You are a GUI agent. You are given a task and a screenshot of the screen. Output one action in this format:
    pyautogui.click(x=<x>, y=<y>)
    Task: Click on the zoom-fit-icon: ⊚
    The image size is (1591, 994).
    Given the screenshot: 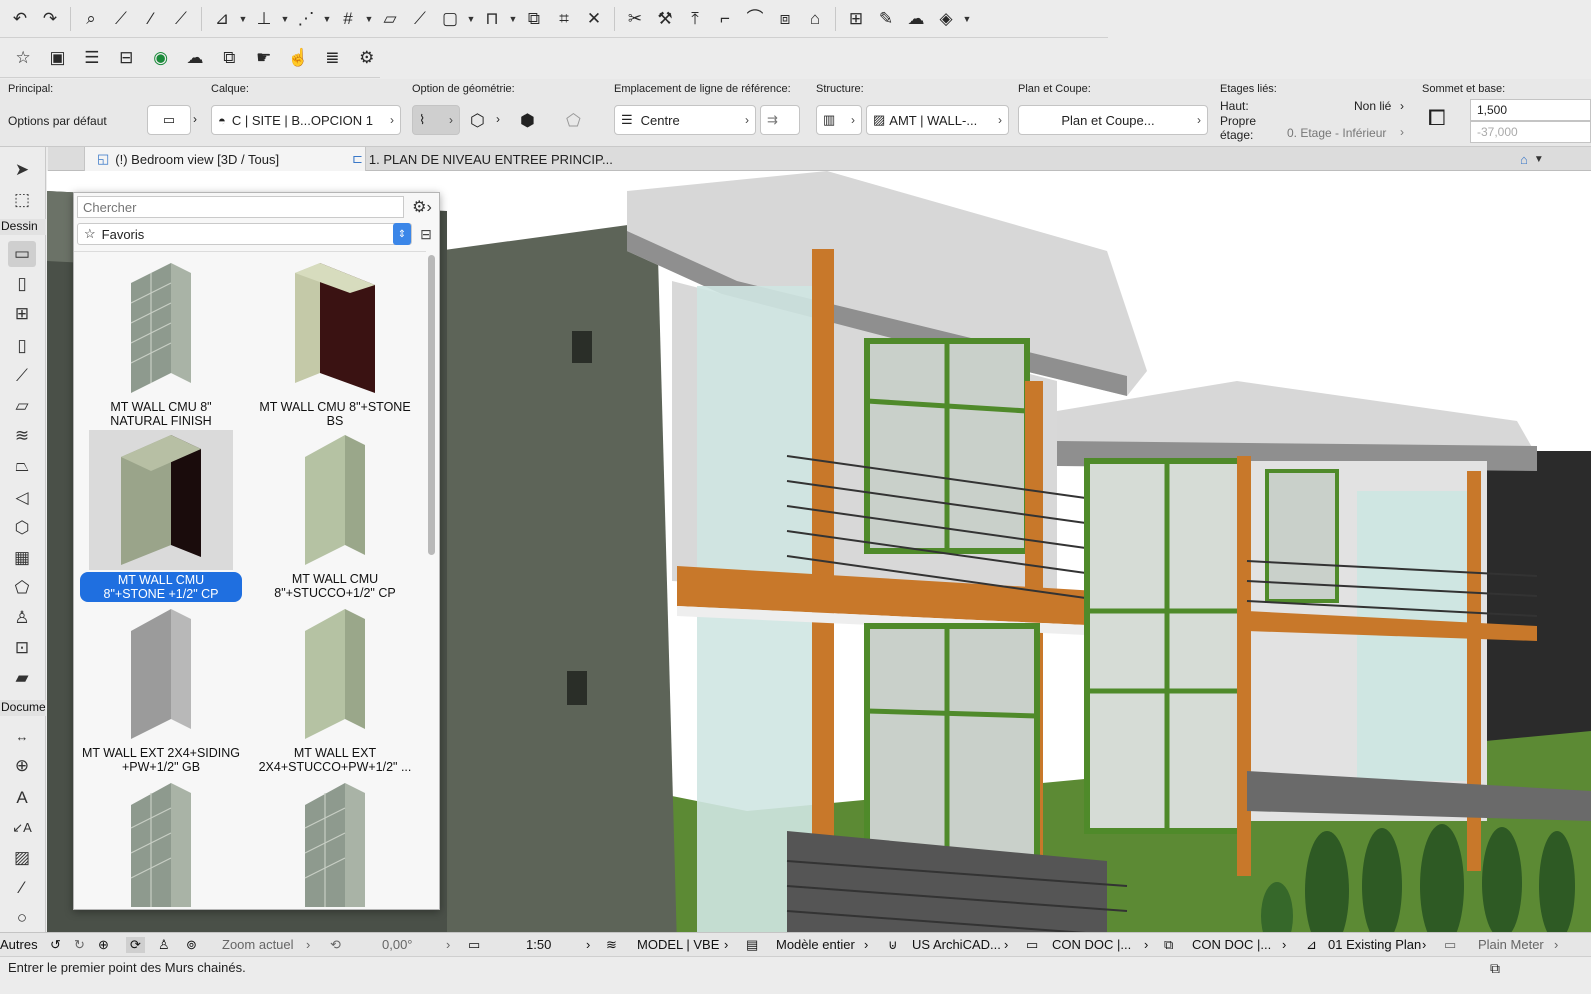 What is the action you would take?
    pyautogui.click(x=191, y=945)
    